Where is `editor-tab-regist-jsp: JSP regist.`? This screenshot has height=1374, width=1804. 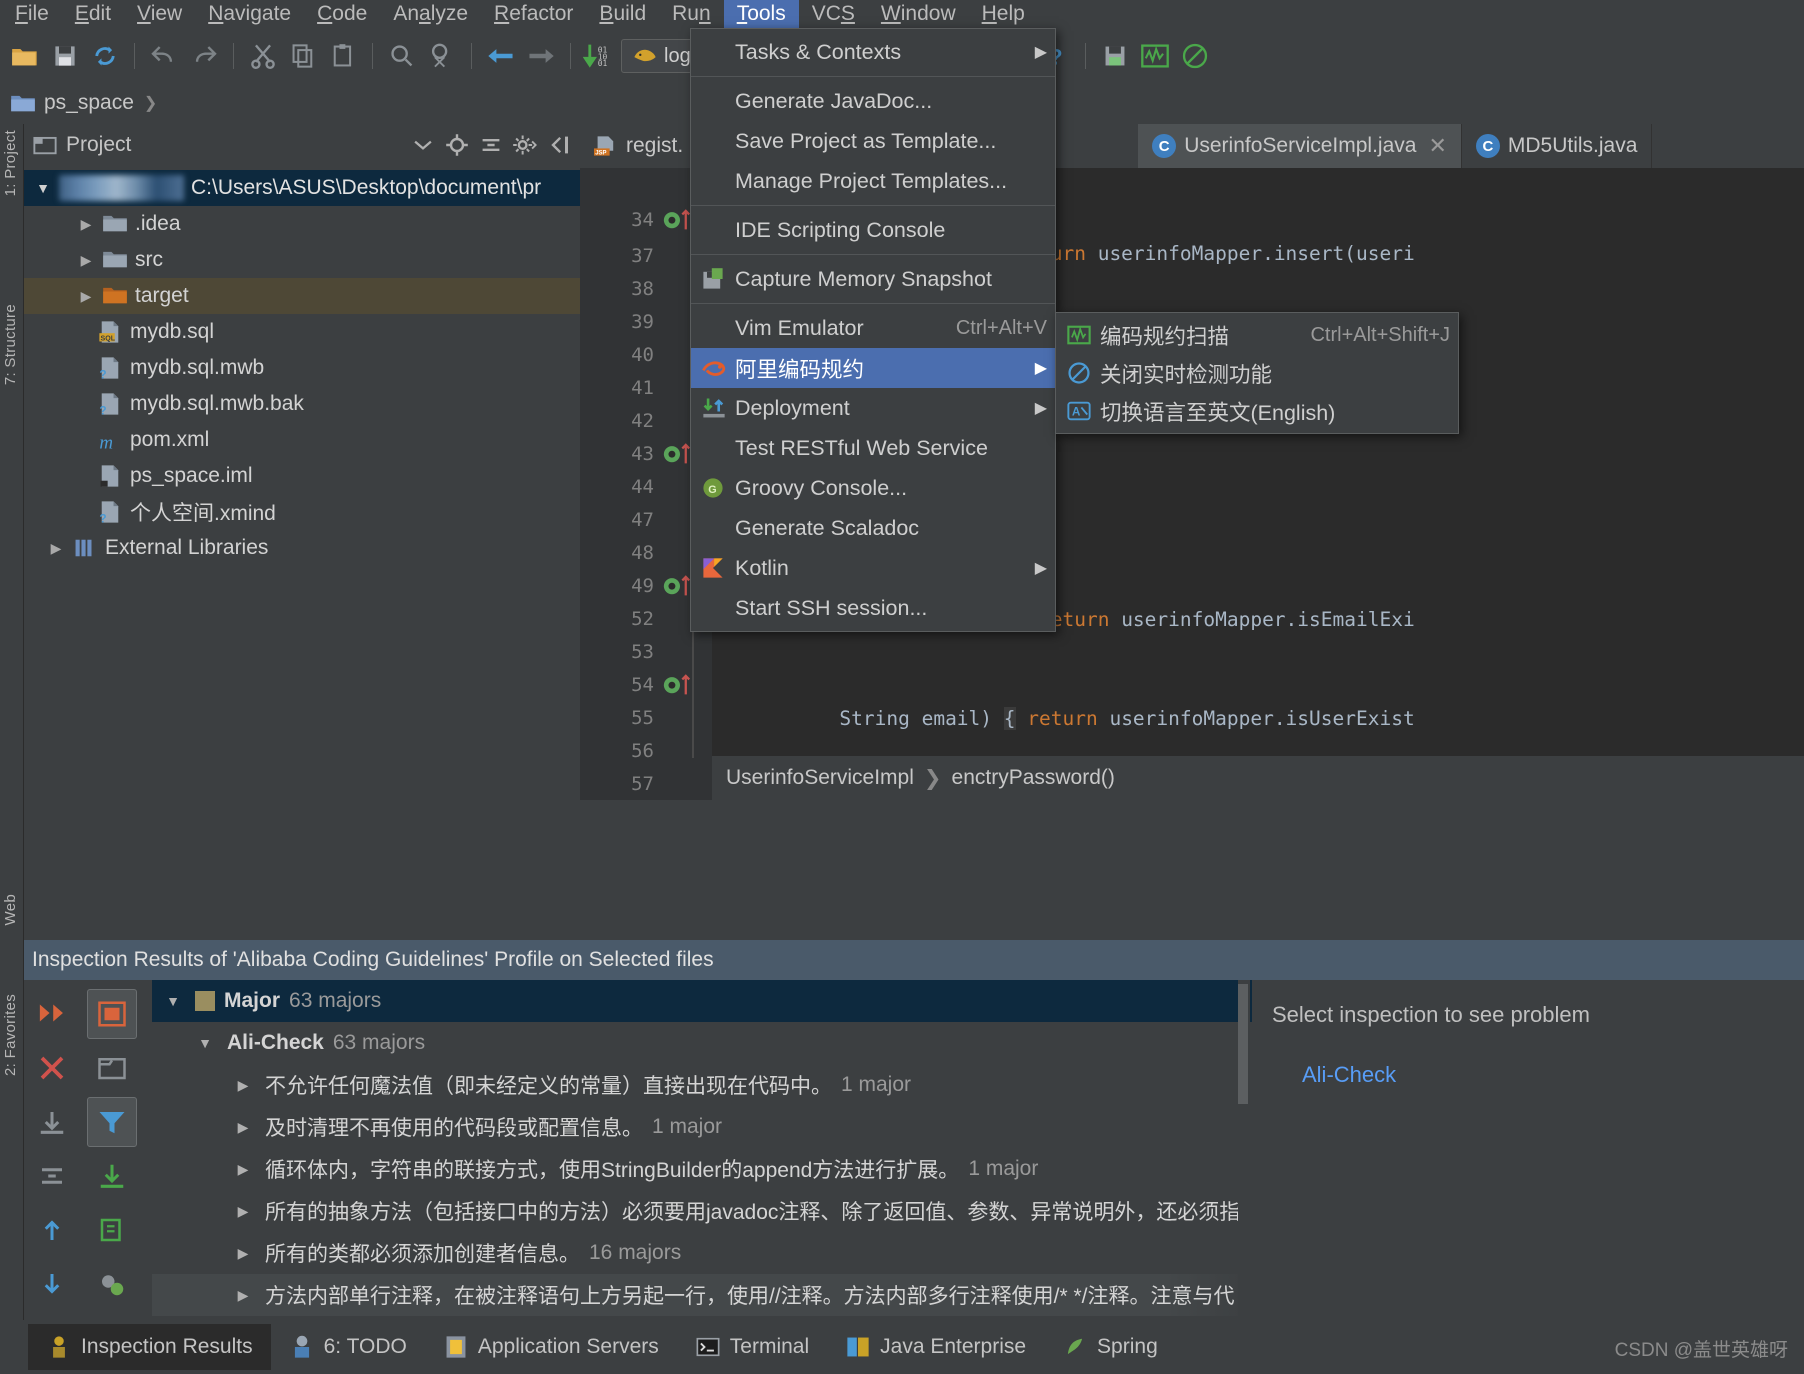
editor-tab-regist-jsp: JSP regist. is located at coordinates (639, 146).